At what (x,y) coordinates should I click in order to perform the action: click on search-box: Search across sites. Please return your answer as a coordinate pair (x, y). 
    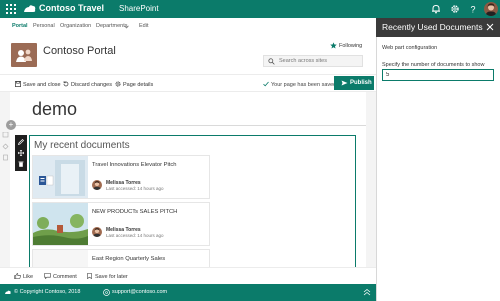
    Looking at the image, I should click on (313, 61).